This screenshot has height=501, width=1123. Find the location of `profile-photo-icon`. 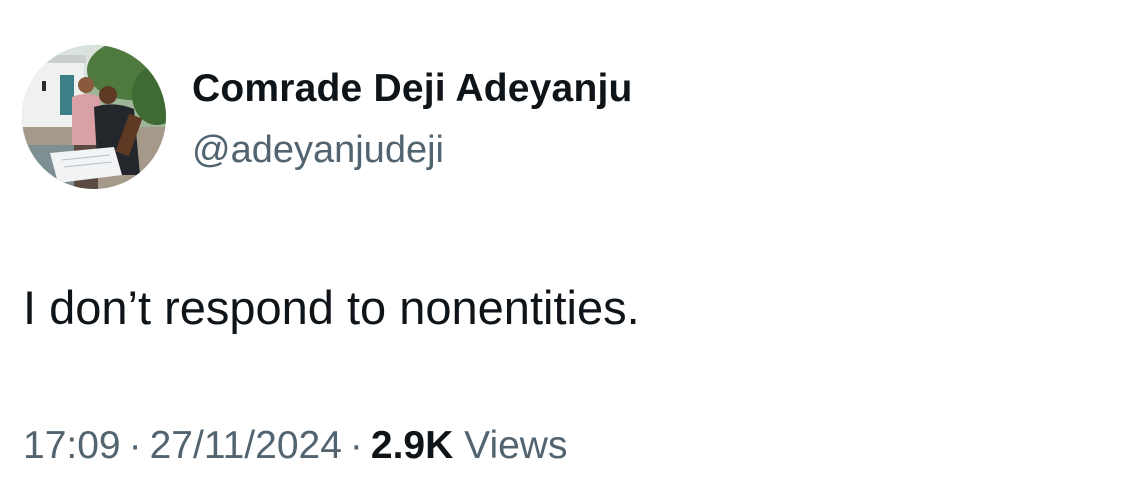

profile-photo-icon is located at coordinates (94, 117).